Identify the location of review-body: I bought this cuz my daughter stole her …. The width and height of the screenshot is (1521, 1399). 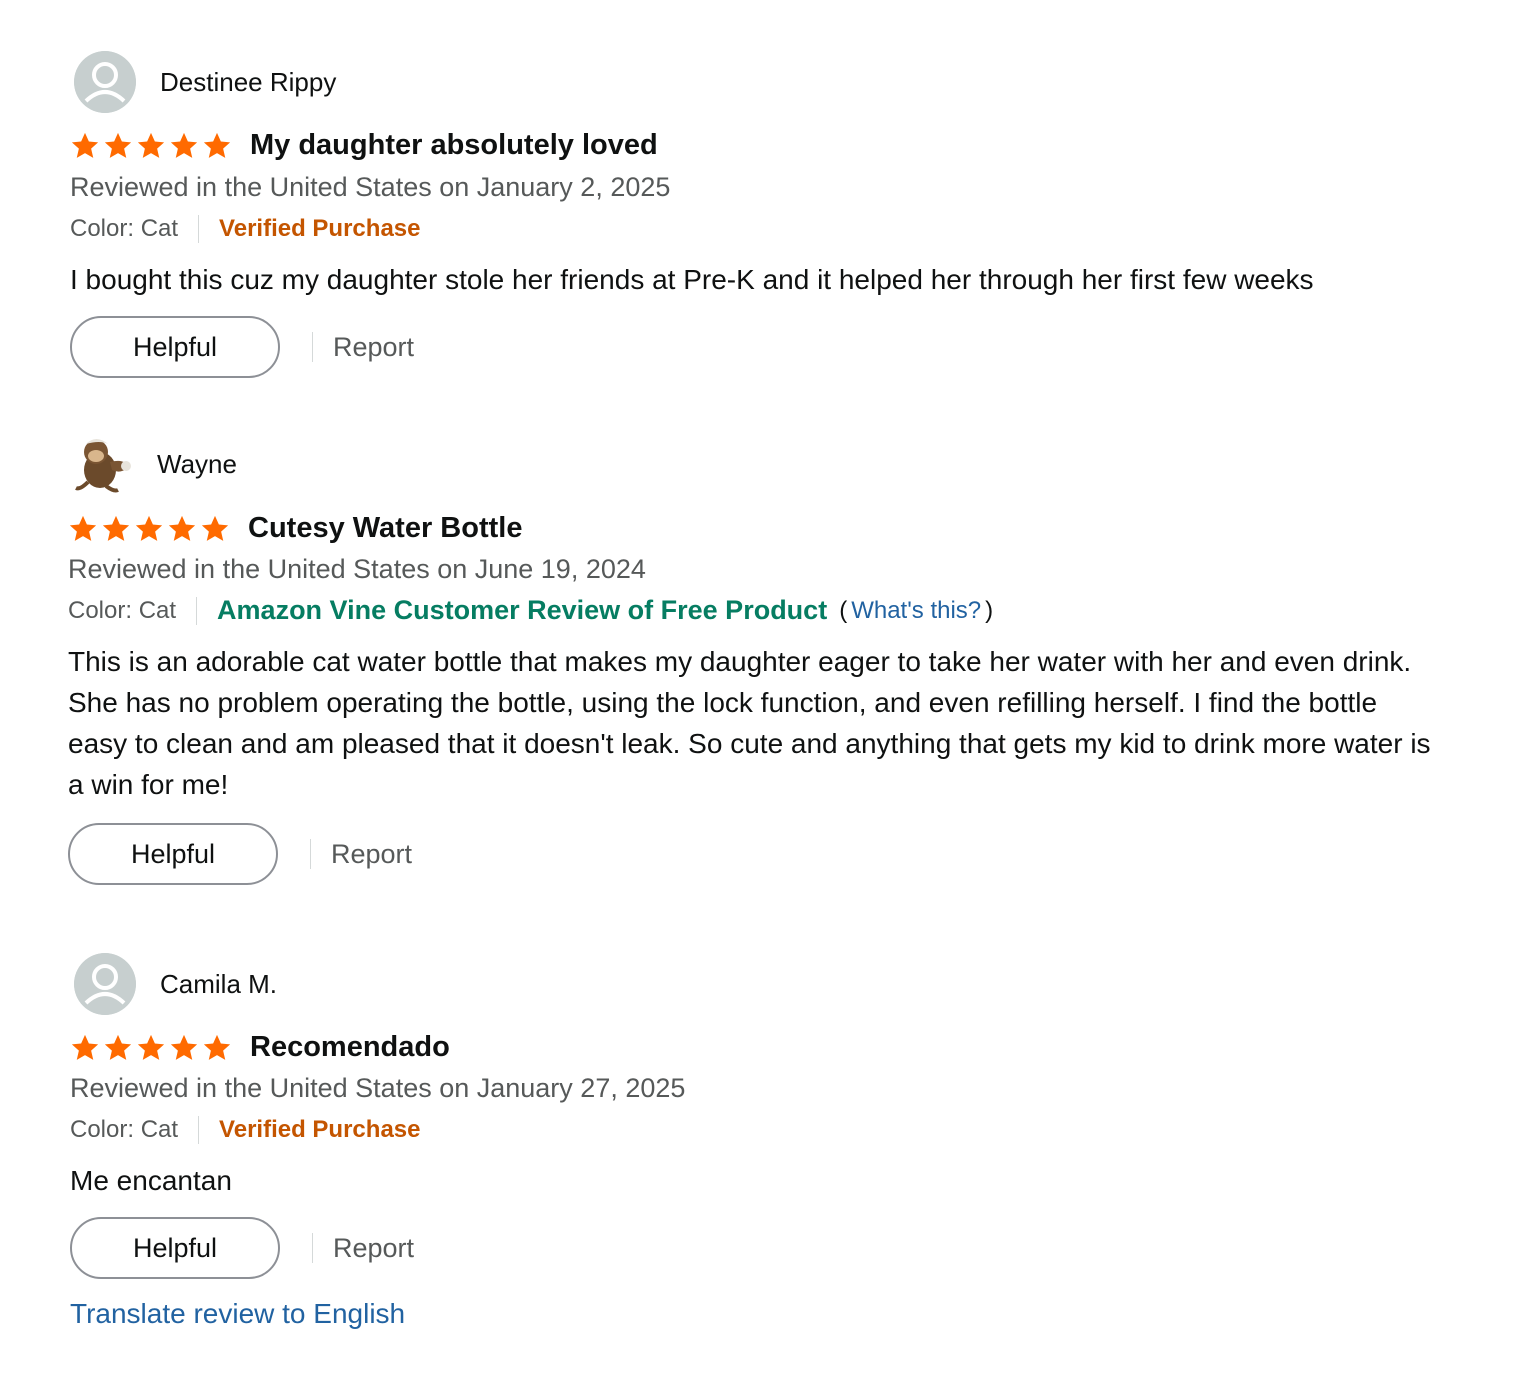
(692, 279).